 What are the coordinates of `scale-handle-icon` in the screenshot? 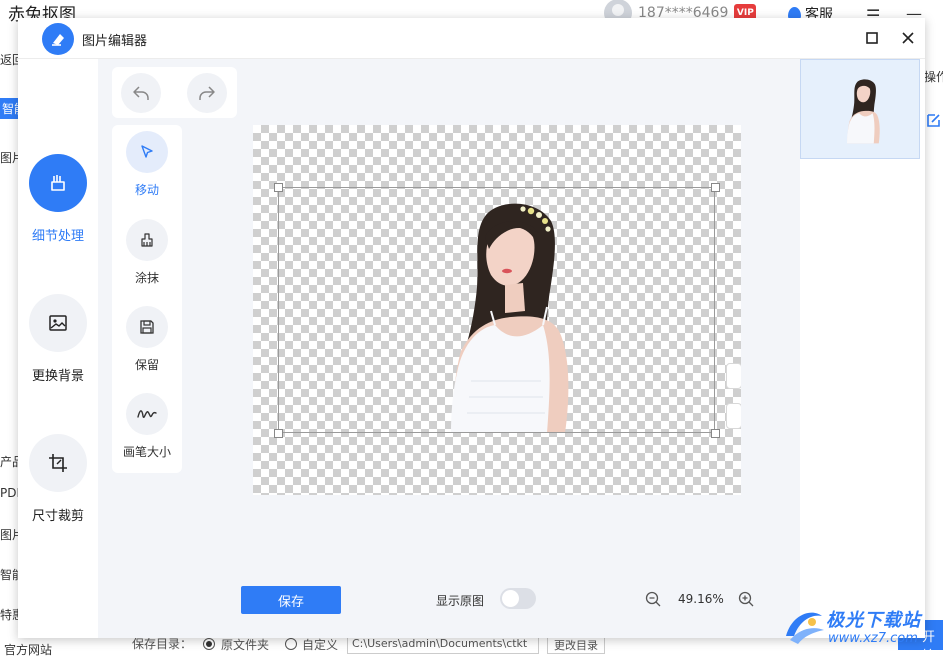 It's located at (733, 416).